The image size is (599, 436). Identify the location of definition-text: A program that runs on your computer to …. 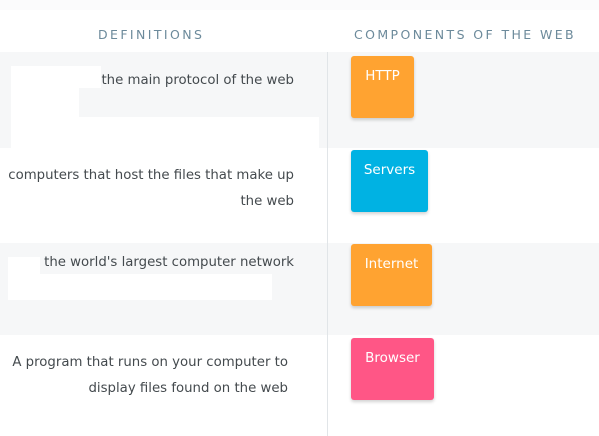
(150, 375).